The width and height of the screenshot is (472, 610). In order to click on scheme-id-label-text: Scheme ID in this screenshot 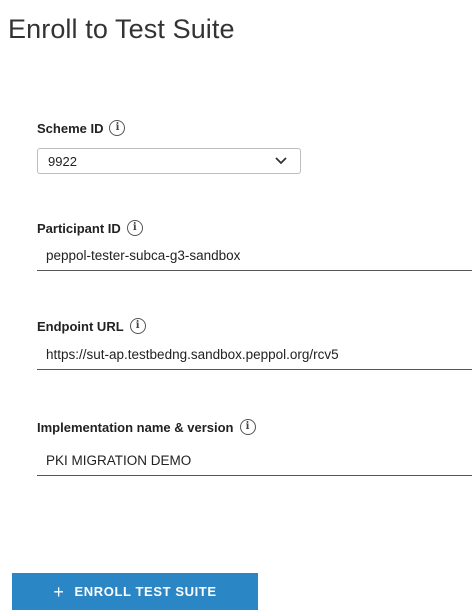, I will do `click(70, 128)`.